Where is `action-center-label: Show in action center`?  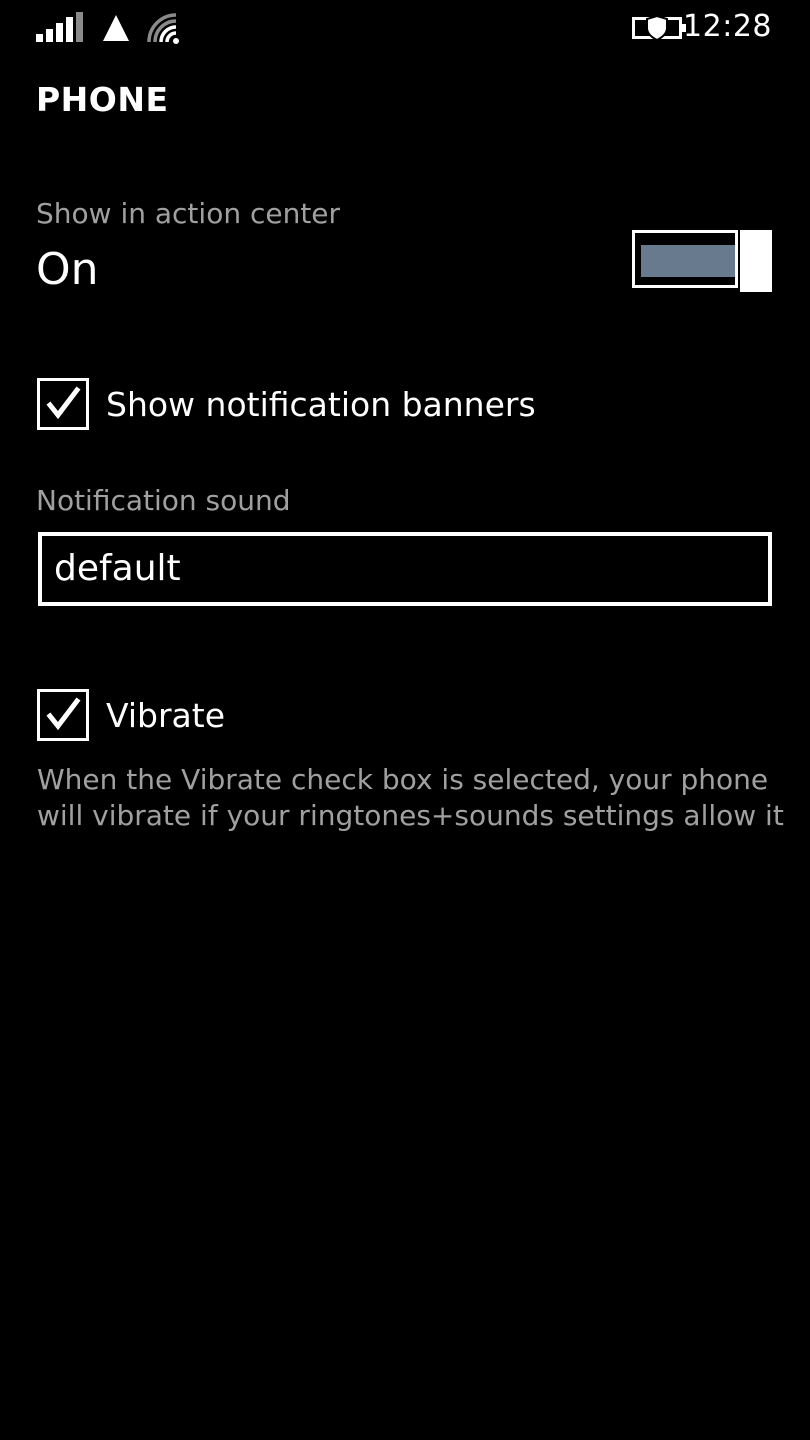
action-center-label: Show in action center is located at coordinates (188, 213).